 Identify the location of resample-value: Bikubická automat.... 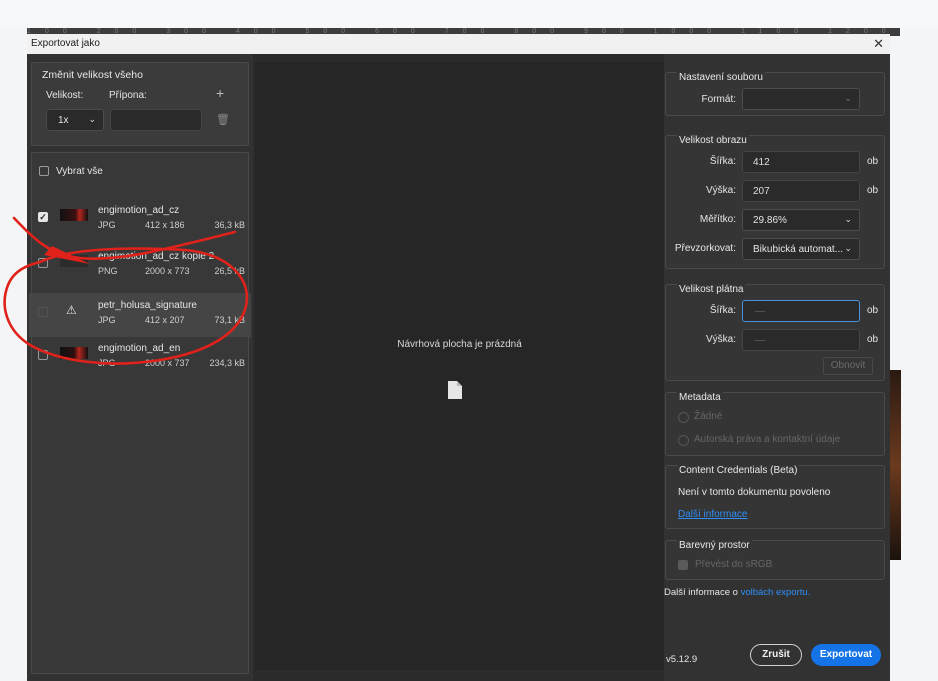
(798, 249).